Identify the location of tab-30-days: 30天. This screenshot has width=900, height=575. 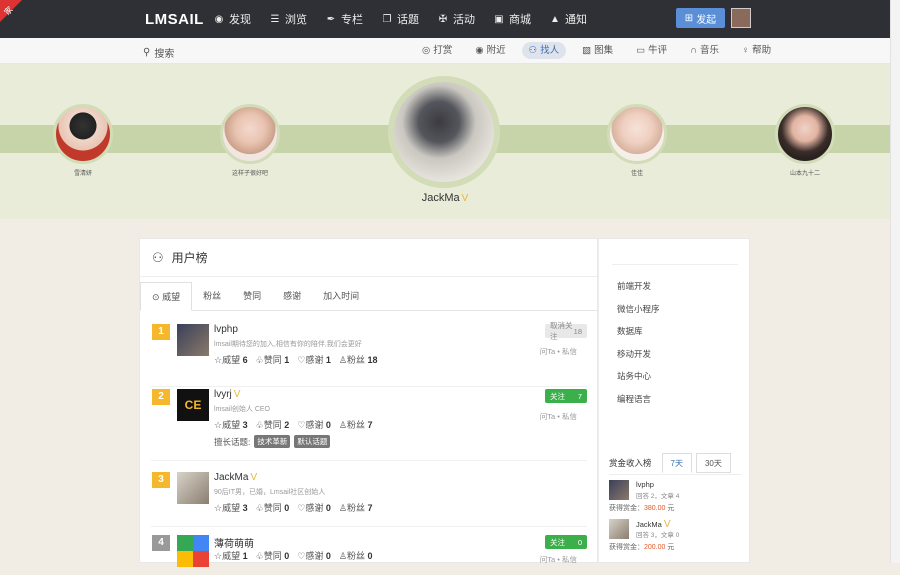
(713, 462).